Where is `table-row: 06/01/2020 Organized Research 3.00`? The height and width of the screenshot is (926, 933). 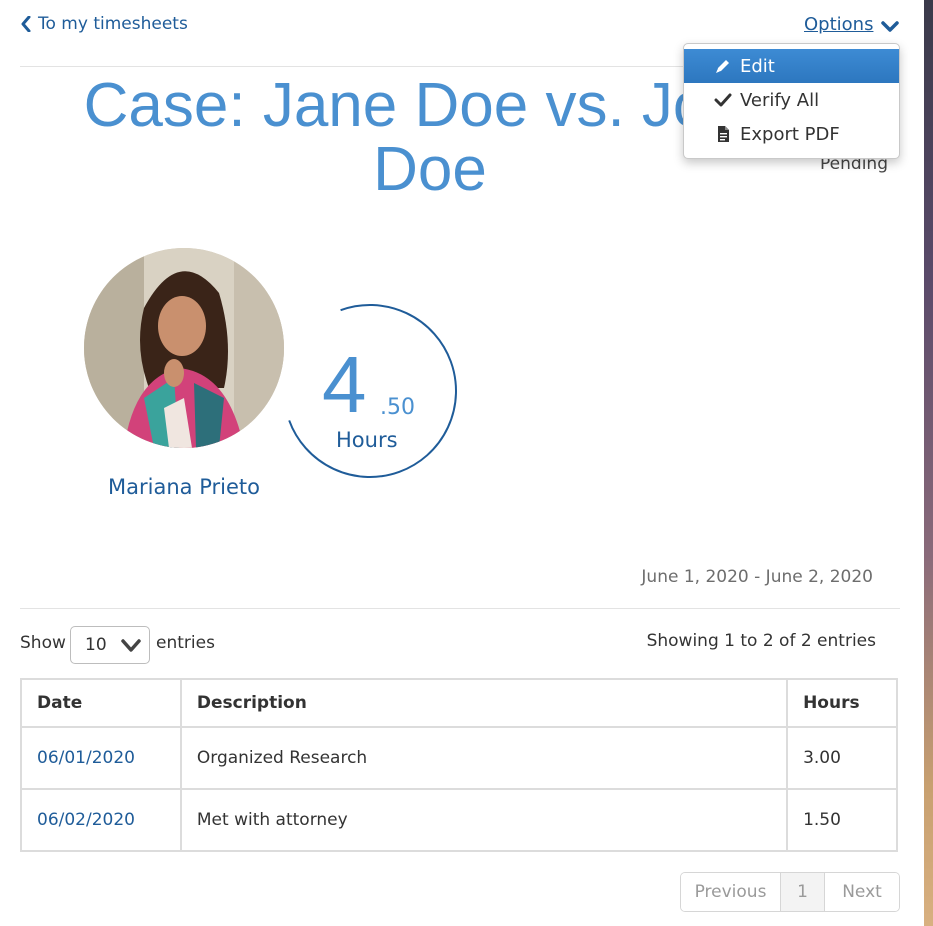 table-row: 06/01/2020 Organized Research 3.00 is located at coordinates (459, 758).